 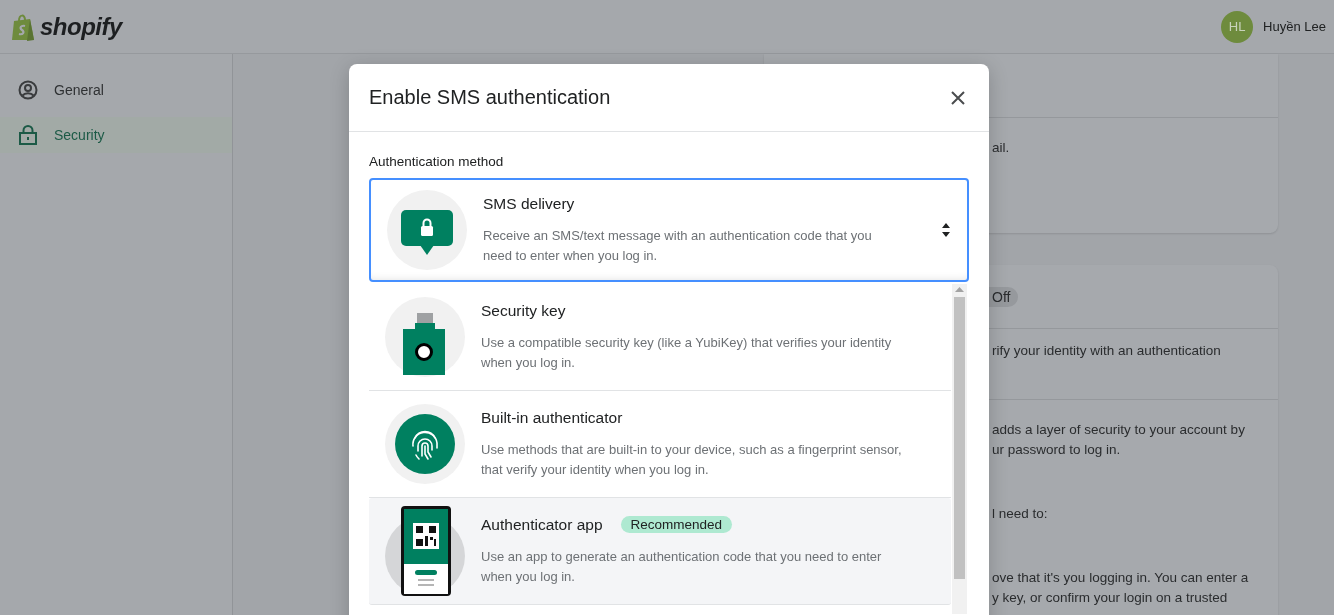 I want to click on person-icon, so click(x=28, y=90).